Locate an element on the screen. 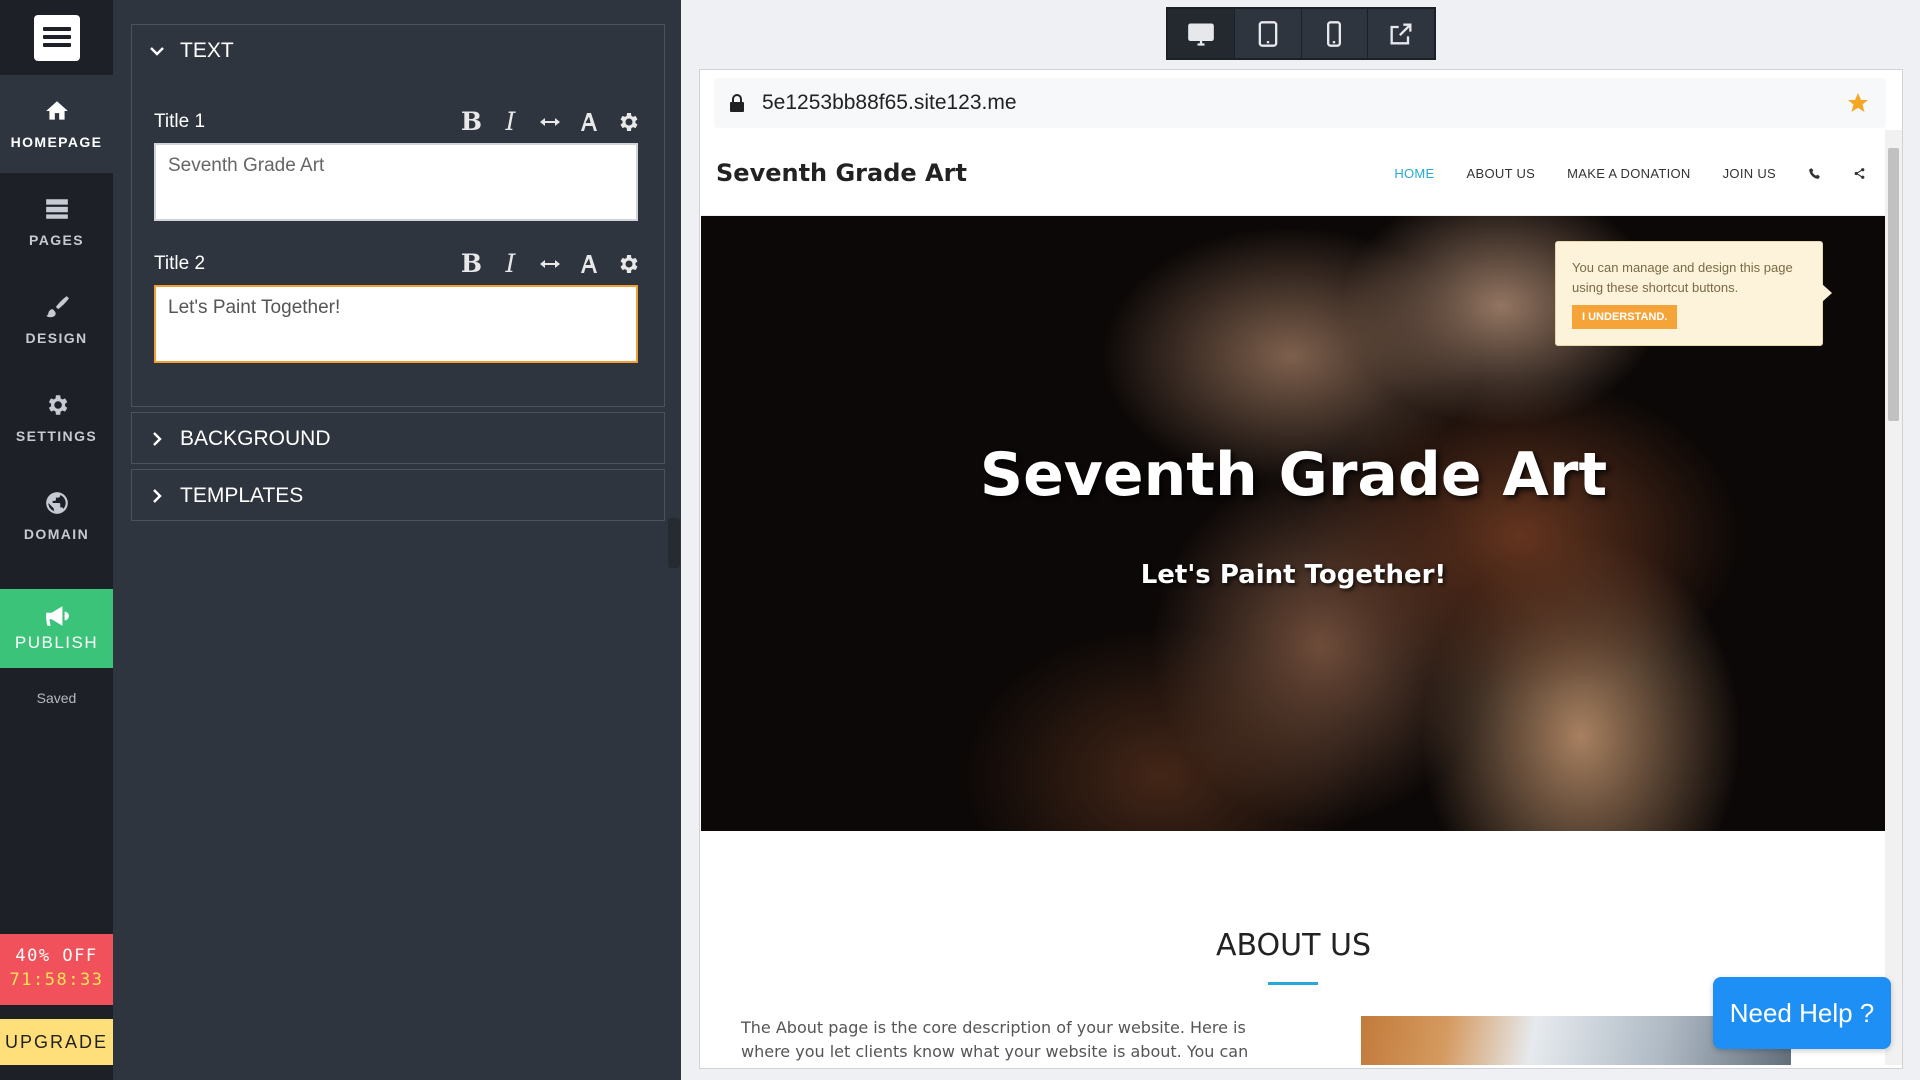  promo-timer: 71:58:33 is located at coordinates (56, 980).